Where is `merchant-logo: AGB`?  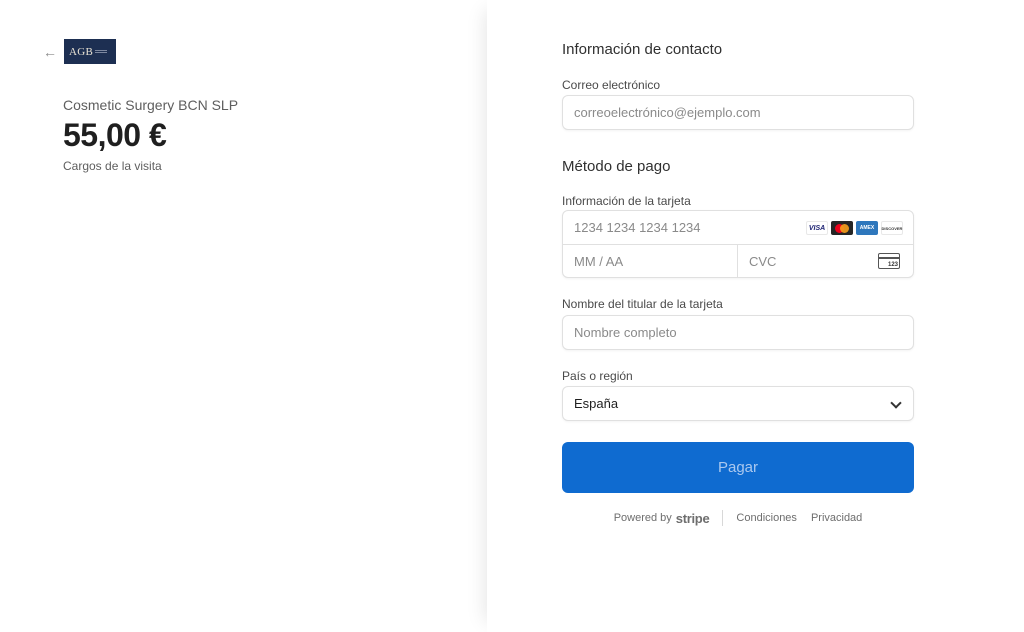
merchant-logo: AGB is located at coordinates (90, 51).